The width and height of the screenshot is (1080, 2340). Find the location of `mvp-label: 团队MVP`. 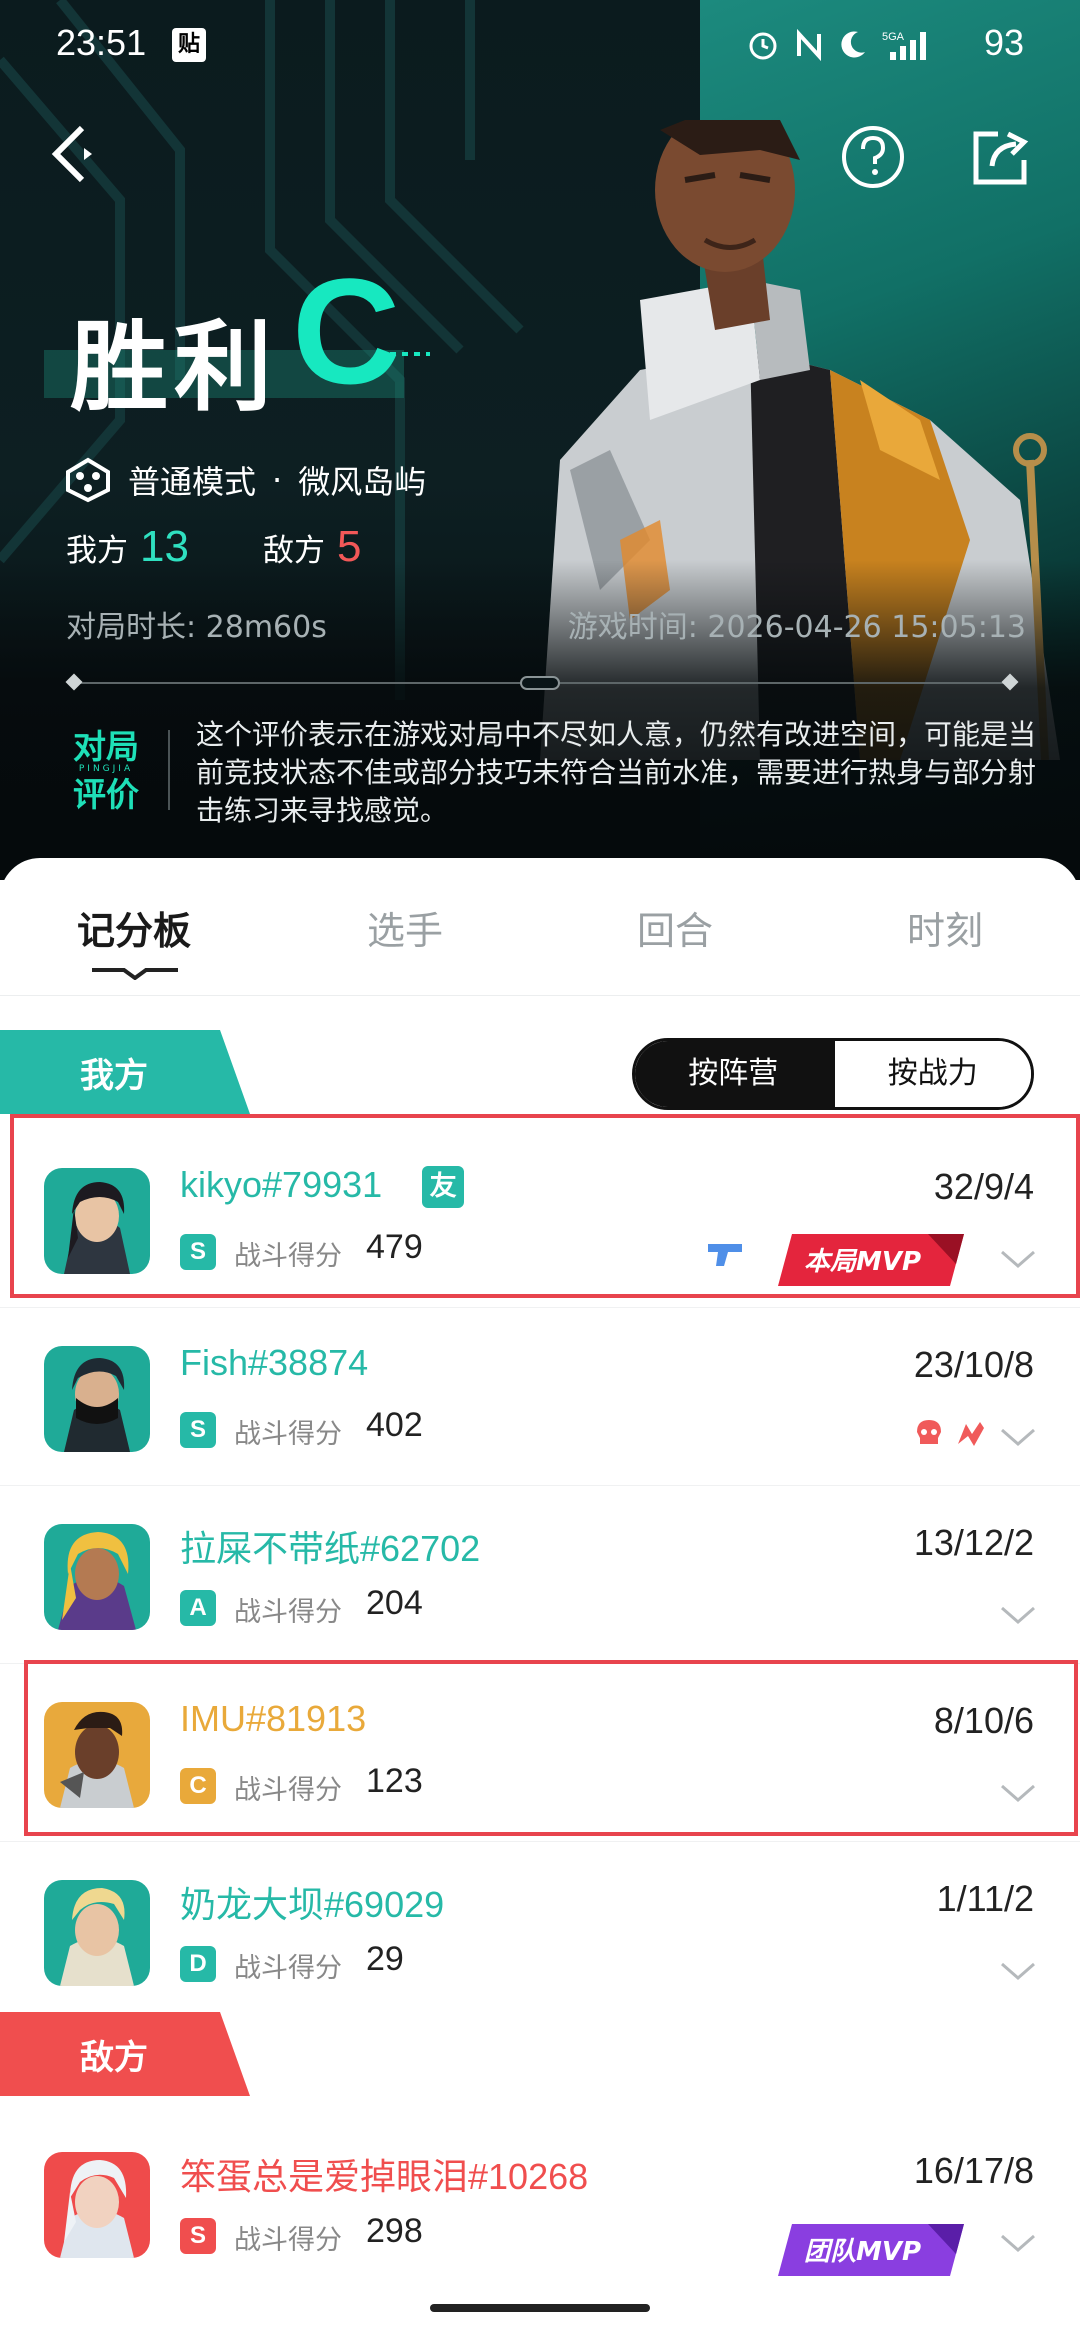

mvp-label: 团队MVP is located at coordinates (862, 2252).